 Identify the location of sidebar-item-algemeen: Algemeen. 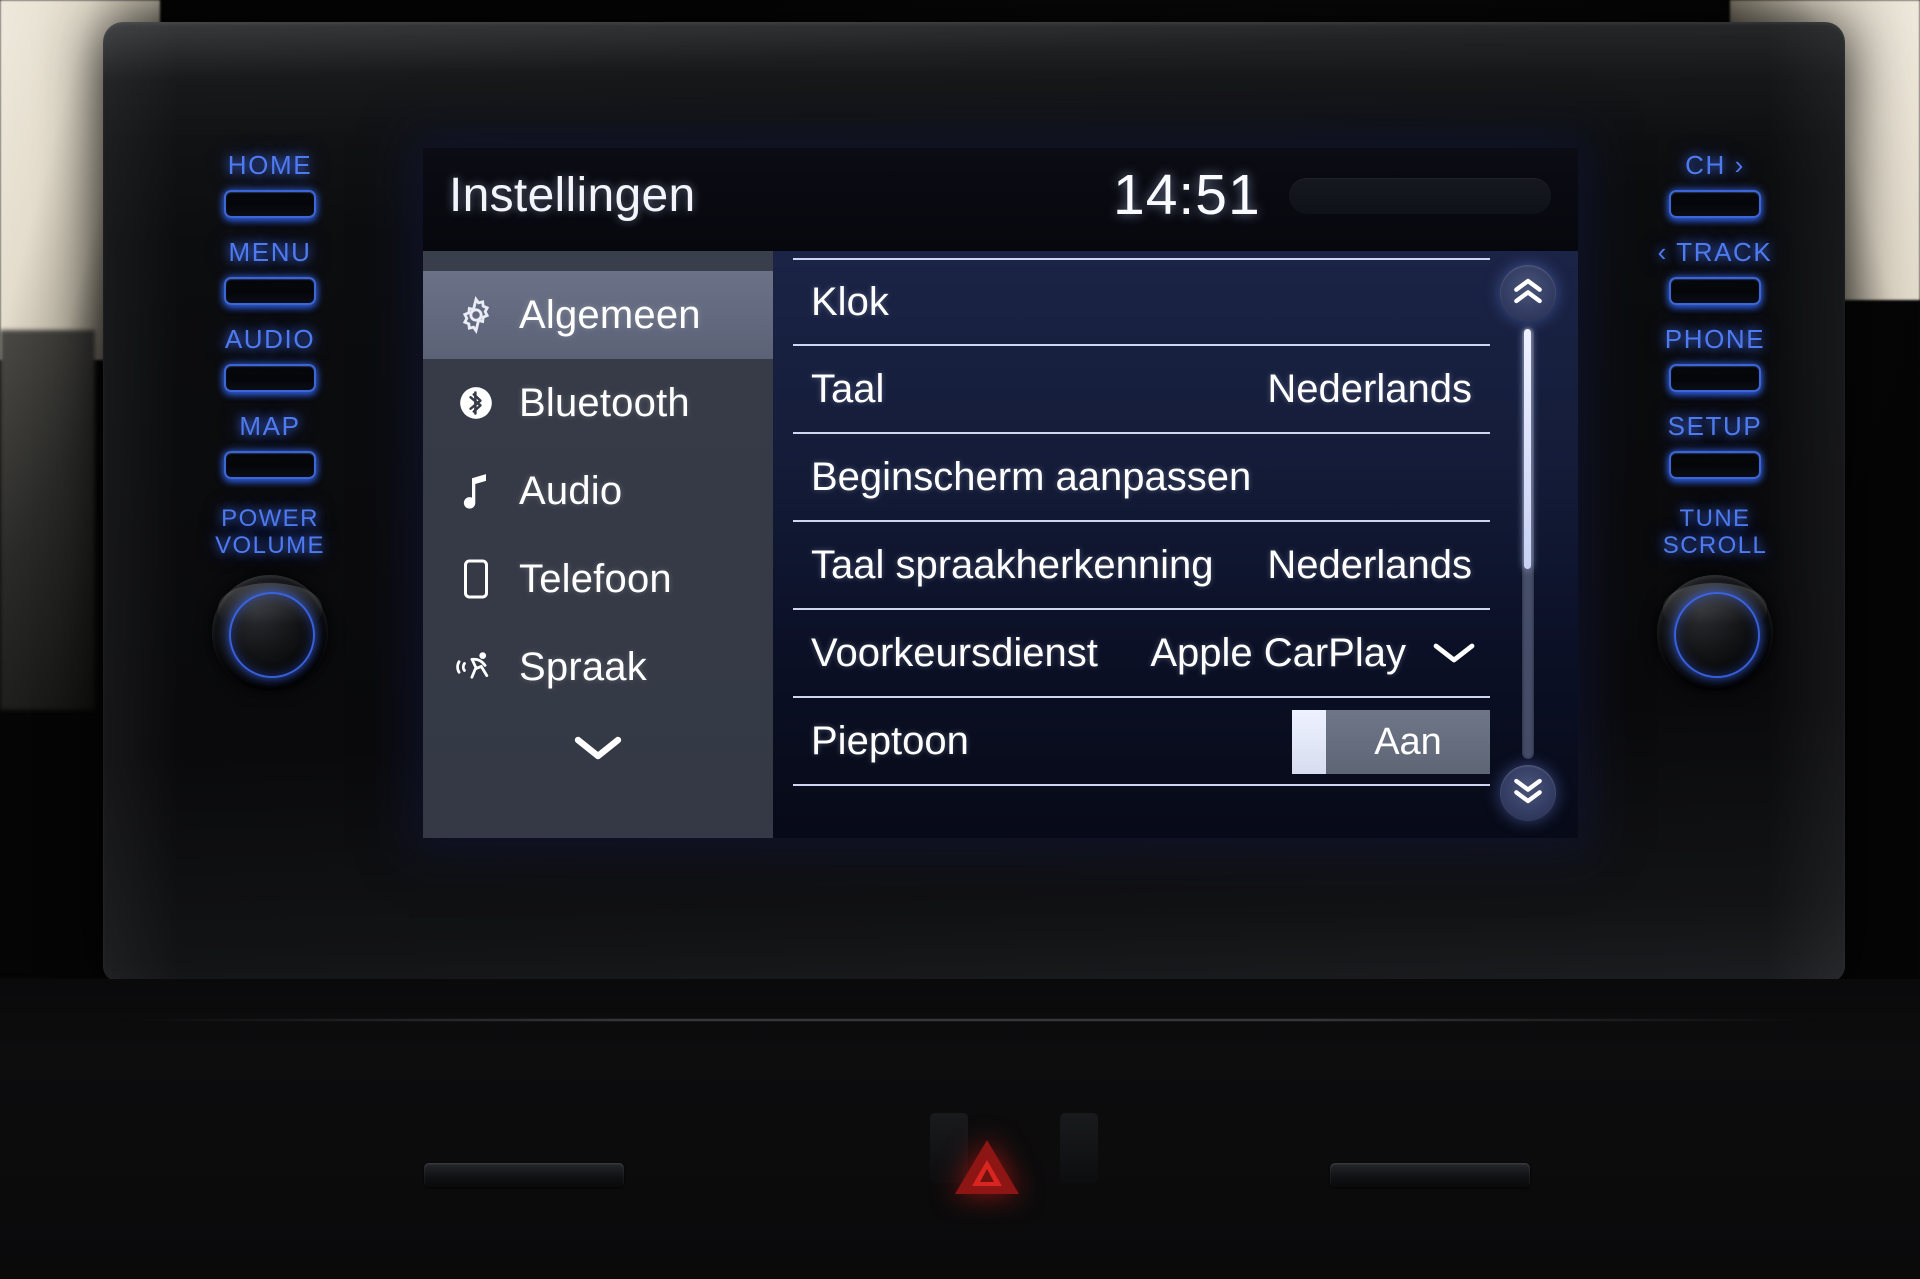
(598, 315).